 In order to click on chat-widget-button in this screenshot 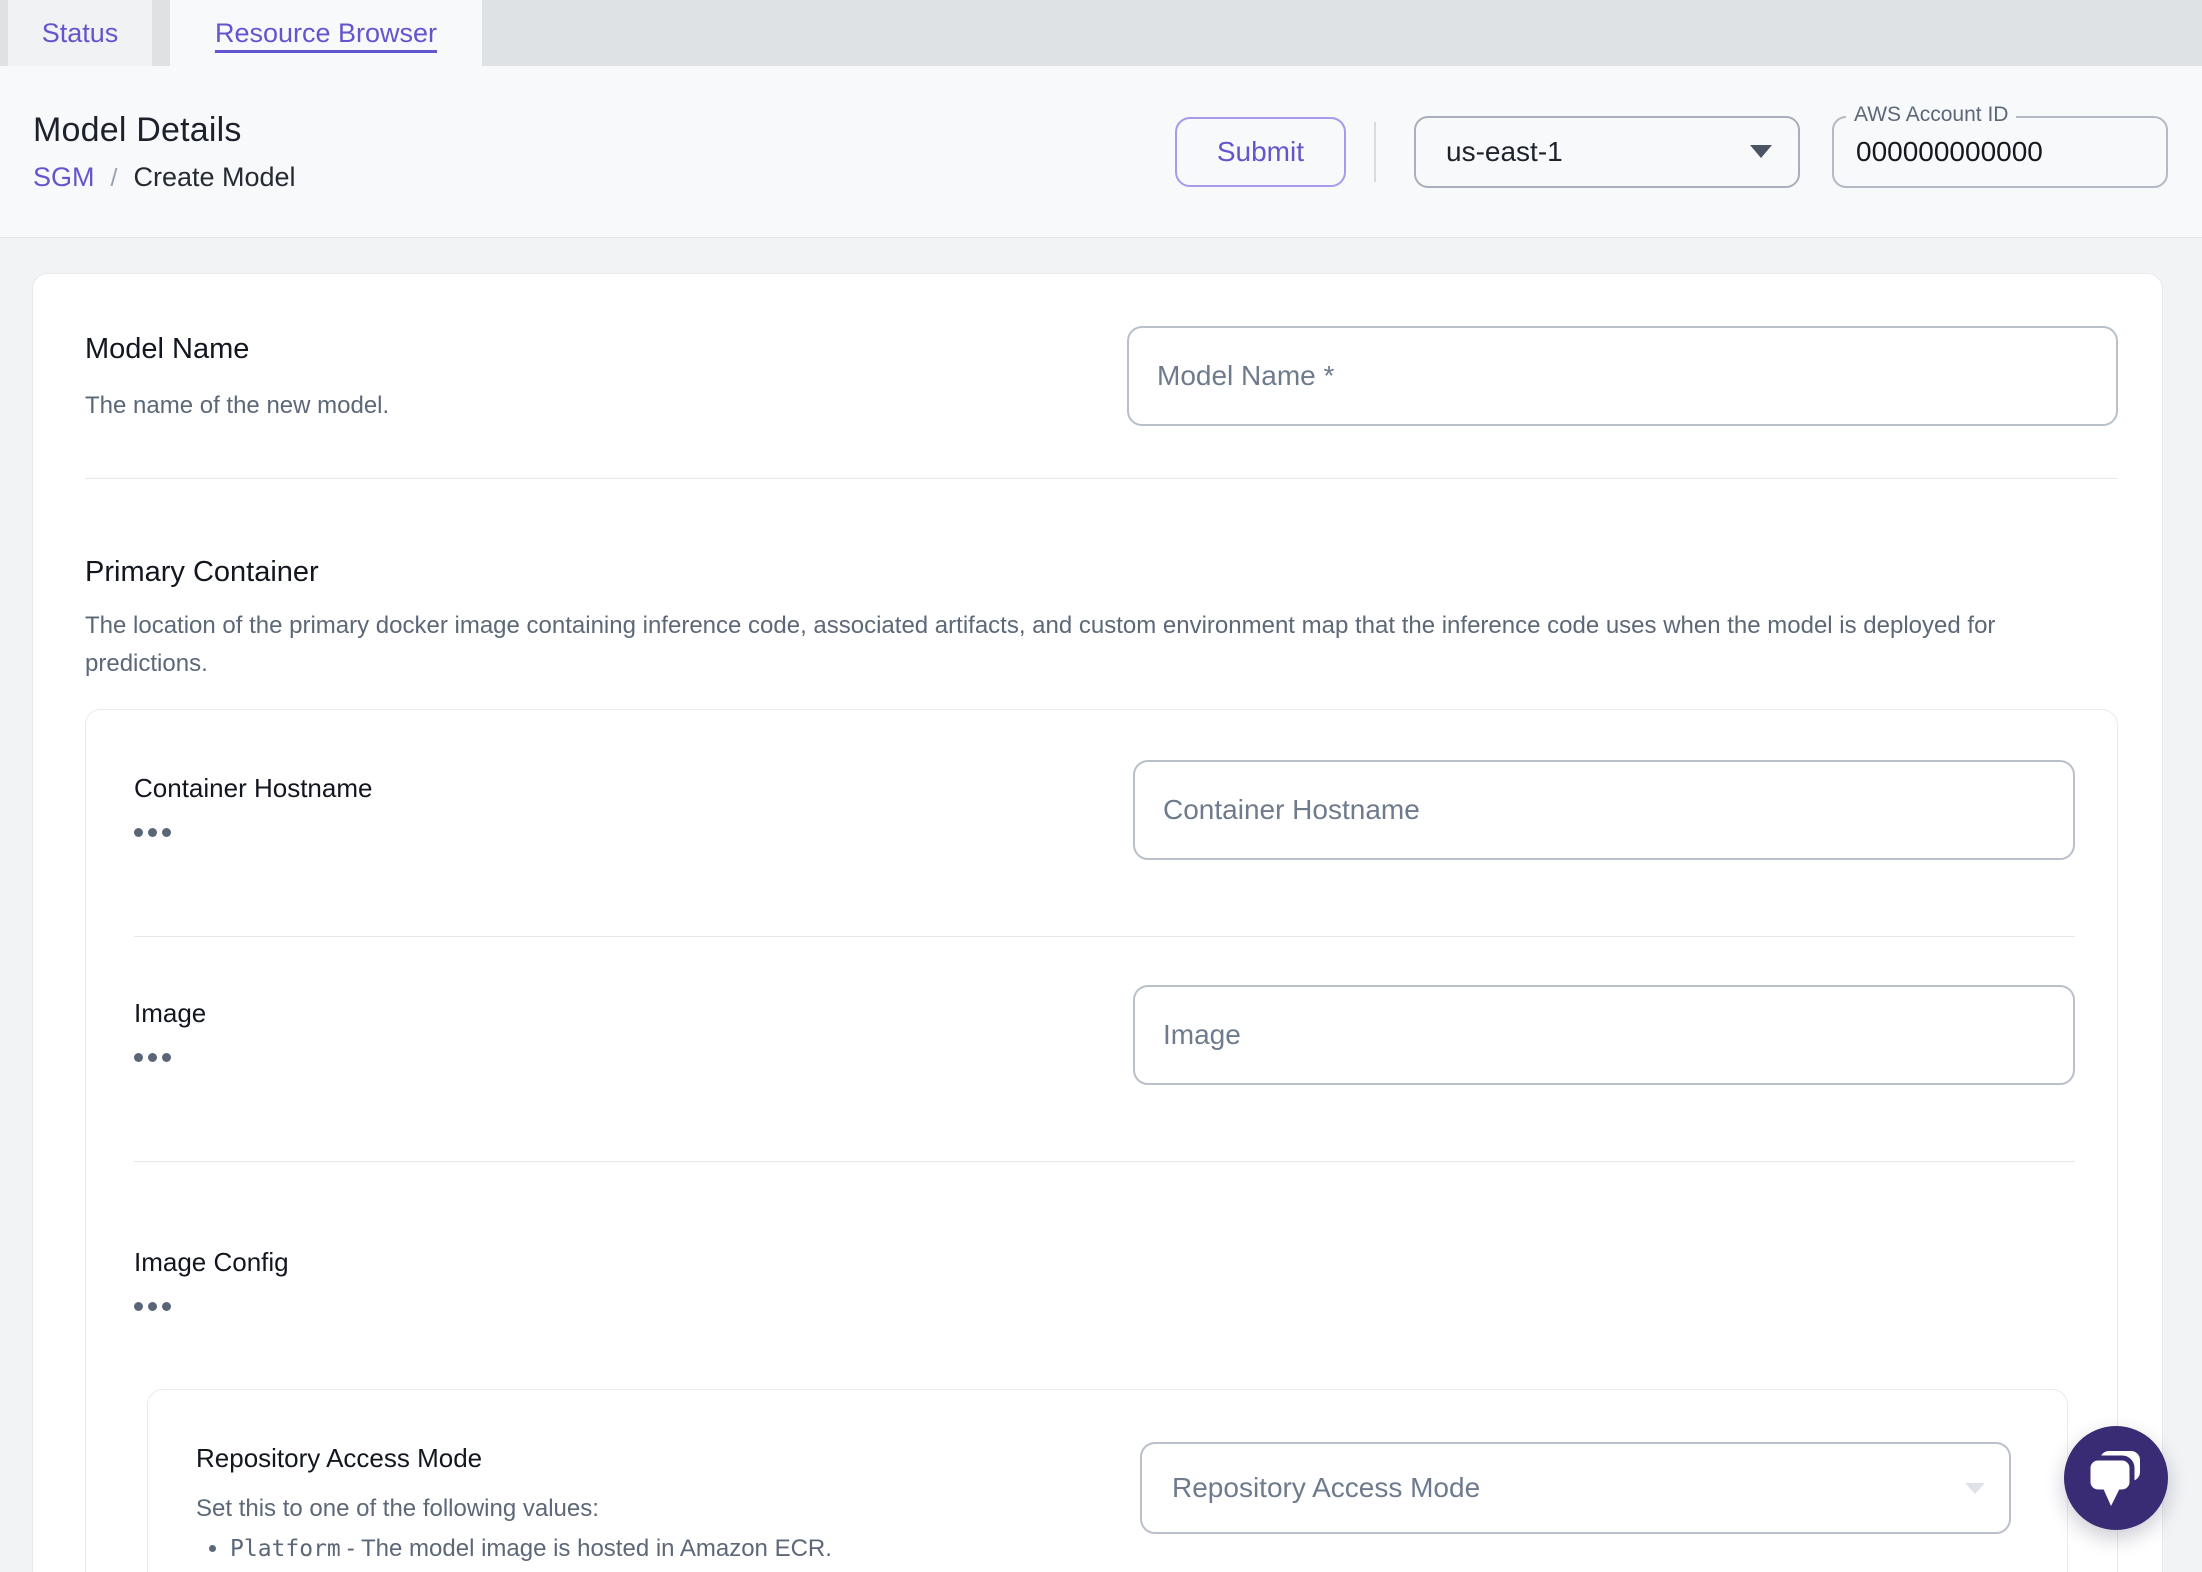, I will do `click(2116, 1478)`.